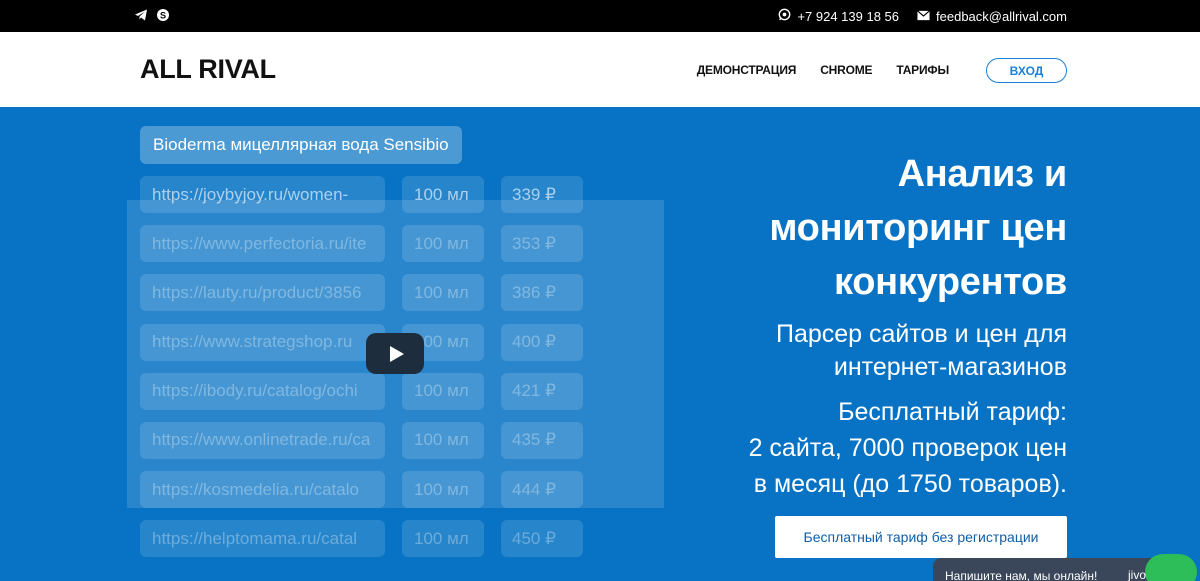 The image size is (1200, 581). Describe the element at coordinates (1021, 575) in the screenshot. I see `chat-label: Напишите нам, мы онлайн!` at that location.